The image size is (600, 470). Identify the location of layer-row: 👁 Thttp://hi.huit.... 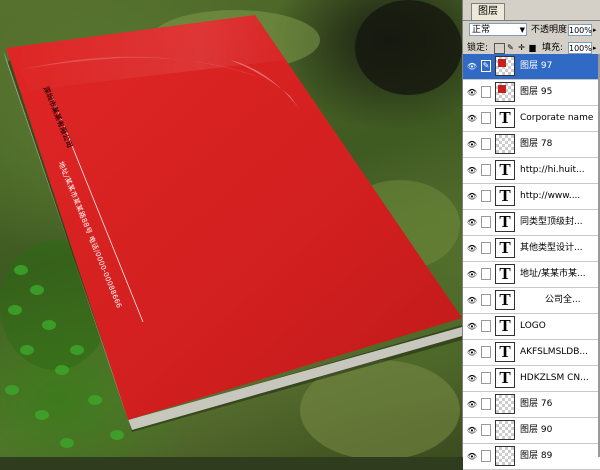
(531, 171).